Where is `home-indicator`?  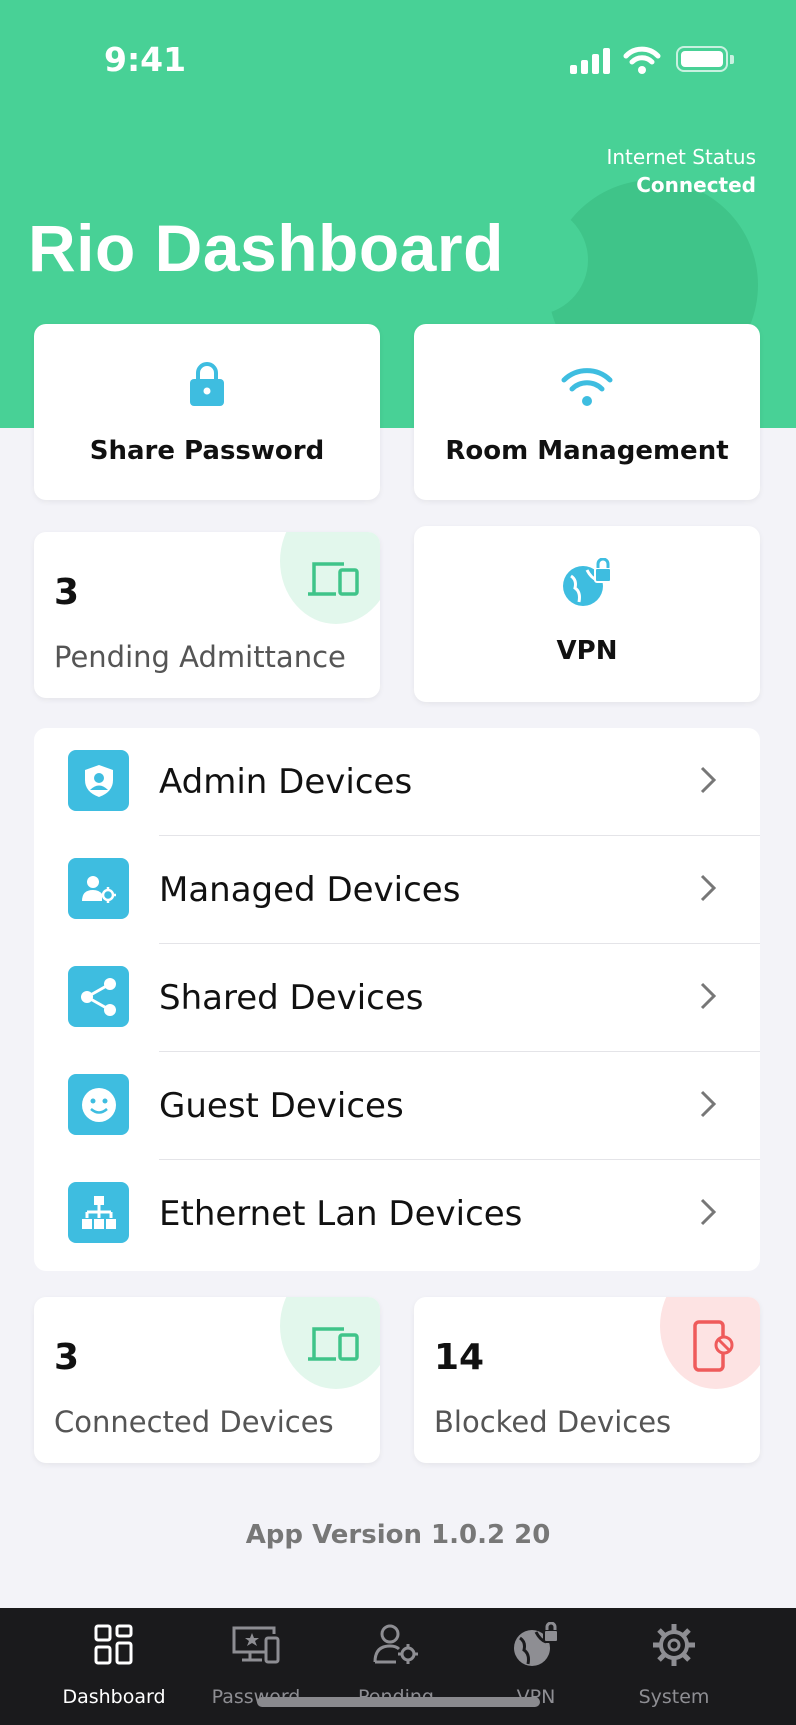
home-indicator is located at coordinates (398, 1702).